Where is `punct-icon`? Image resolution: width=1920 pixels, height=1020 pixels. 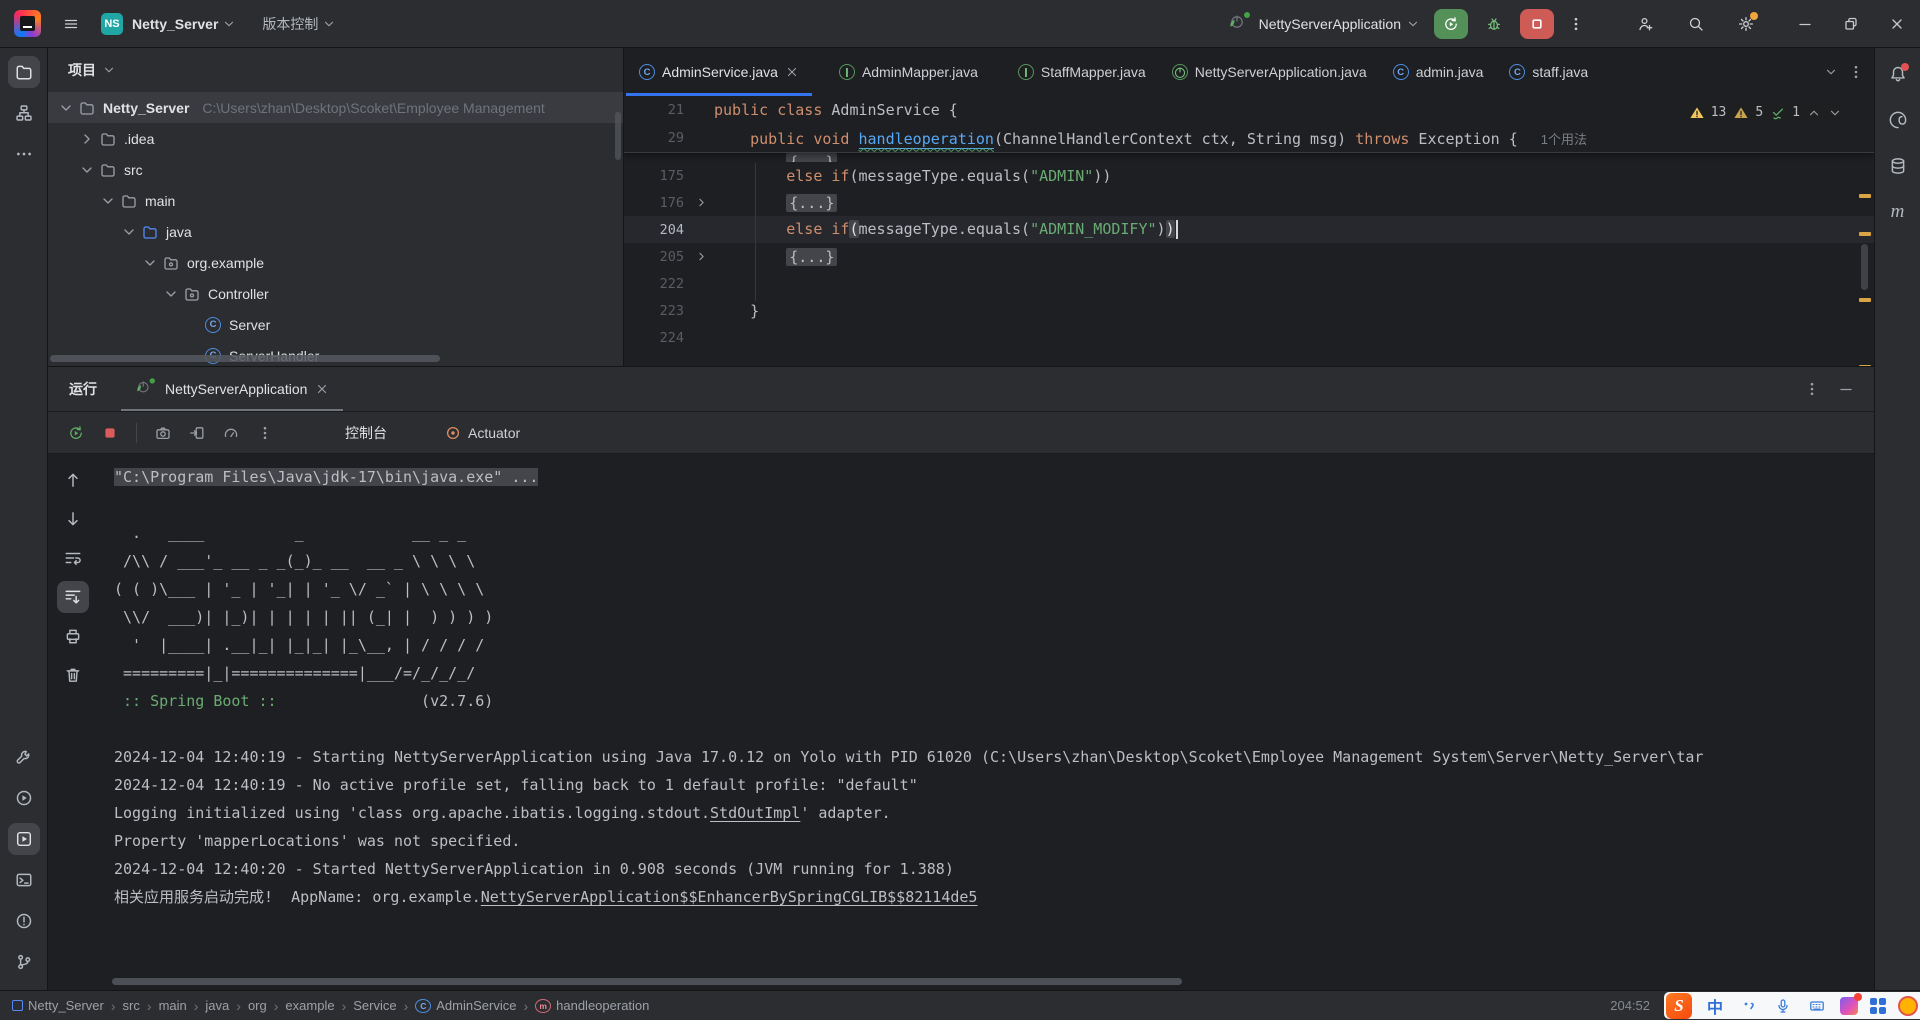
punct-icon is located at coordinates (1749, 1006).